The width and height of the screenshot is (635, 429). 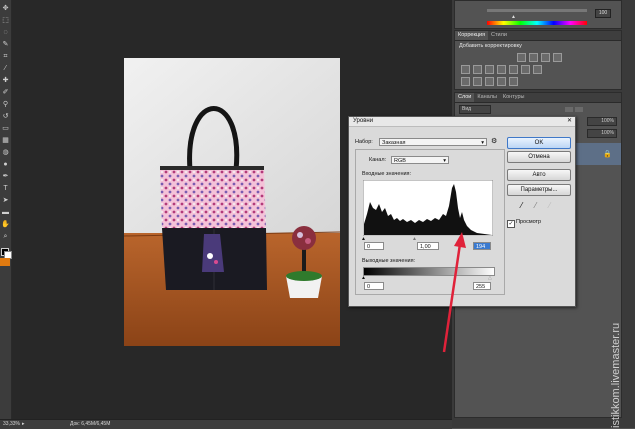 What do you see at coordinates (477, 69) in the screenshot?
I see `hue-saturation-adjust-icon` at bounding box center [477, 69].